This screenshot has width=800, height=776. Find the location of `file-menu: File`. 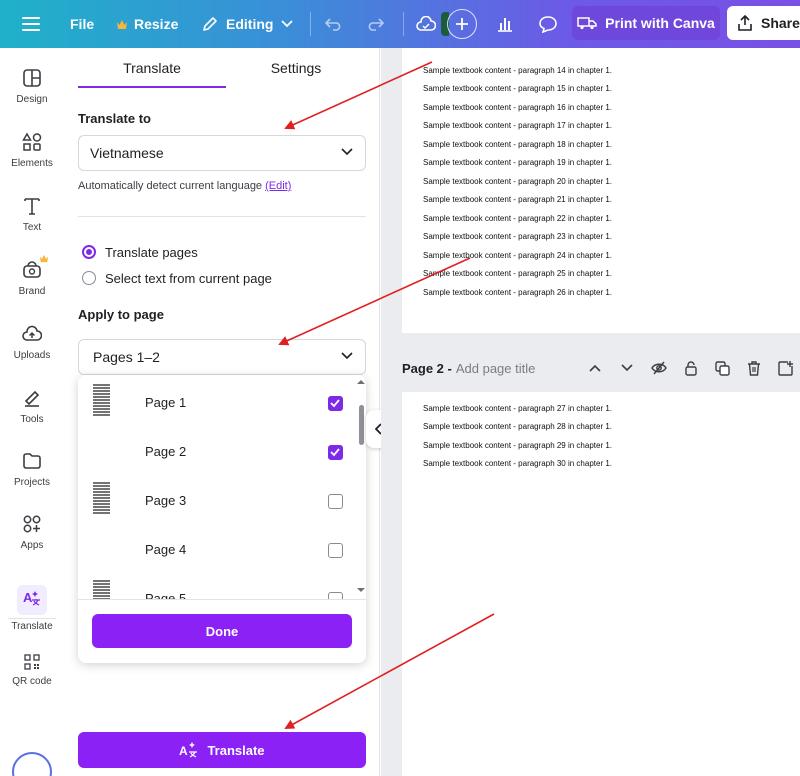

file-menu: File is located at coordinates (82, 24).